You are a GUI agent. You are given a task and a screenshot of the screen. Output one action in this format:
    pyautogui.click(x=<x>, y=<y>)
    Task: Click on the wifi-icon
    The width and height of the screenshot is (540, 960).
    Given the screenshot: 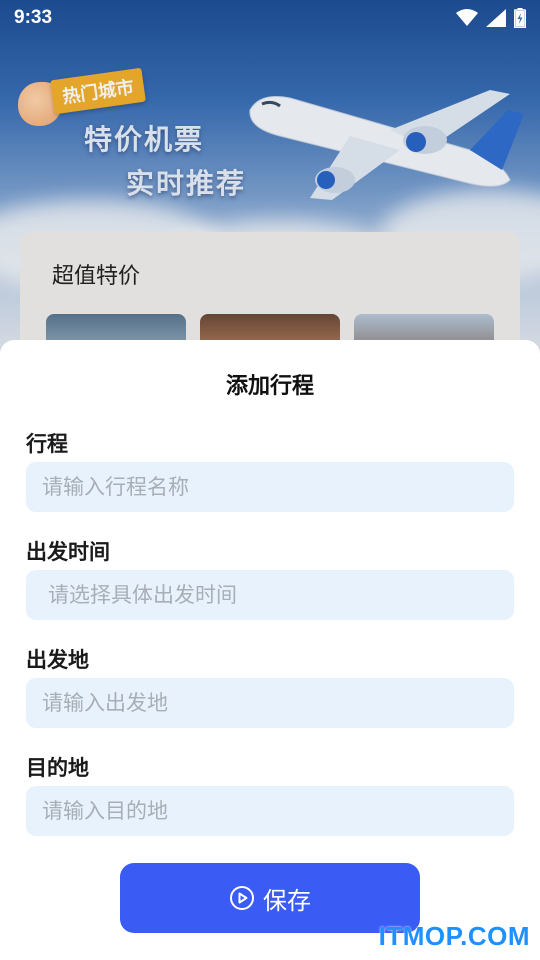 What is the action you would take?
    pyautogui.click(x=467, y=17)
    